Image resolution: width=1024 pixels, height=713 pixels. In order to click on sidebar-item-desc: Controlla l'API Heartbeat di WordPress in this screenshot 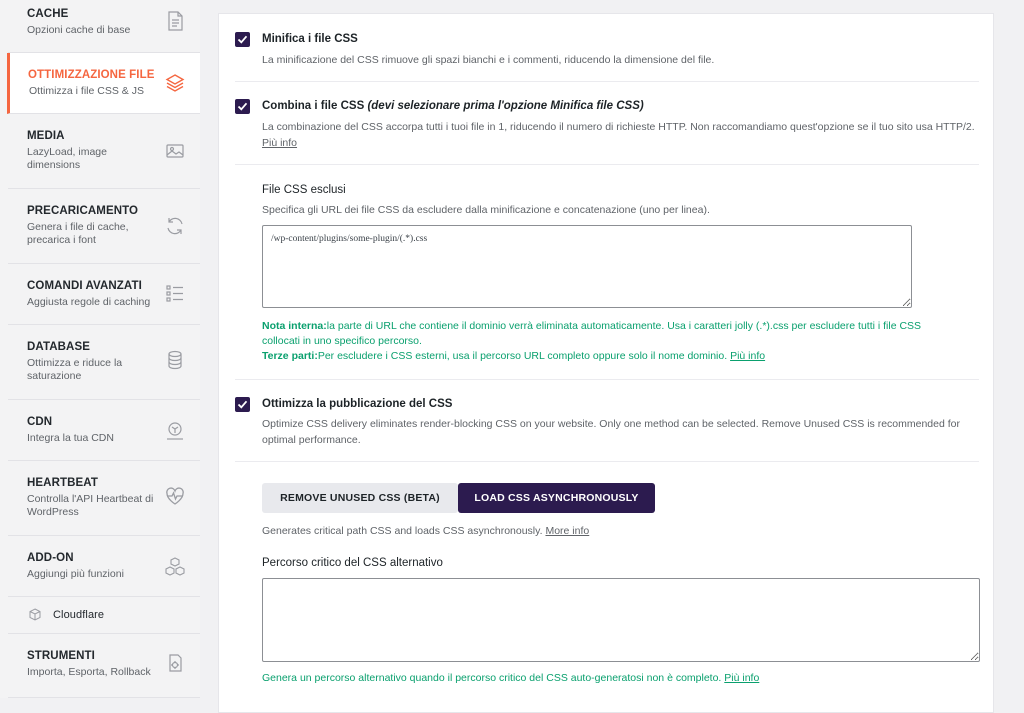, I will do `click(90, 505)`.